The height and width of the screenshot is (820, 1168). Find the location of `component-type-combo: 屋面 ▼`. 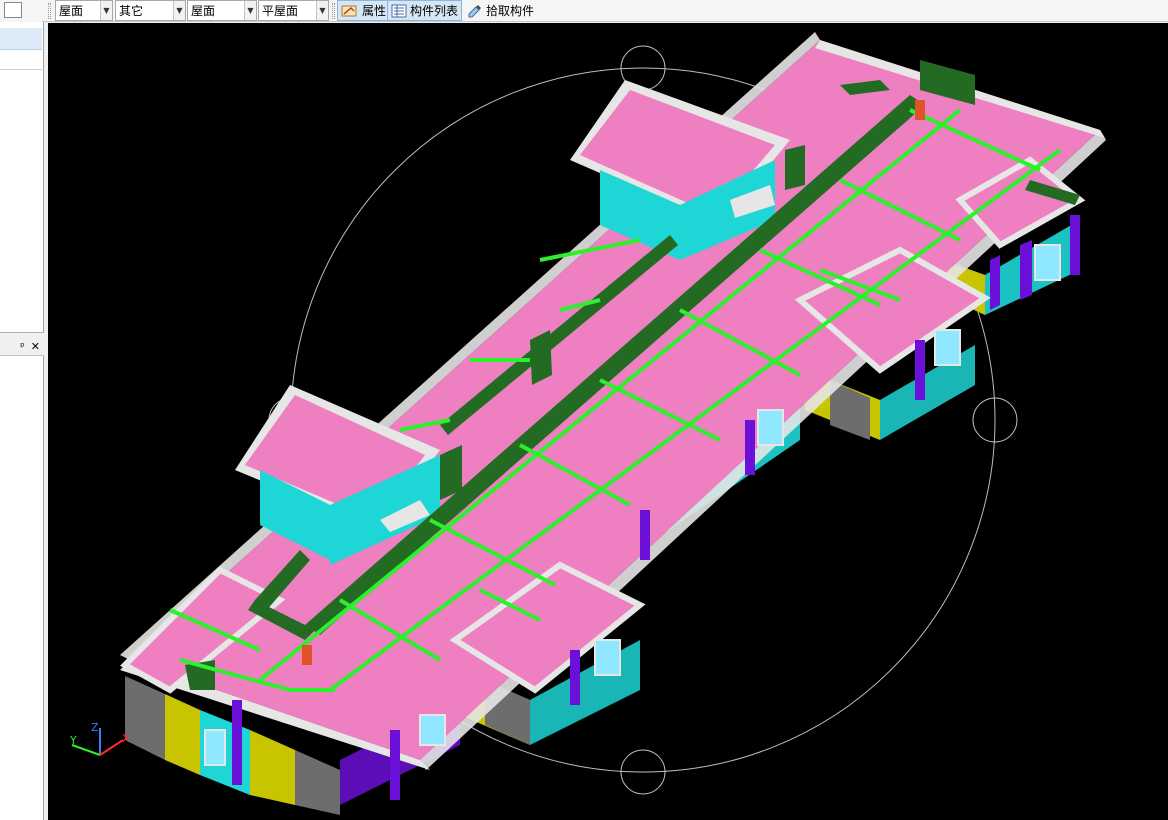

component-type-combo: 屋面 ▼ is located at coordinates (222, 10).